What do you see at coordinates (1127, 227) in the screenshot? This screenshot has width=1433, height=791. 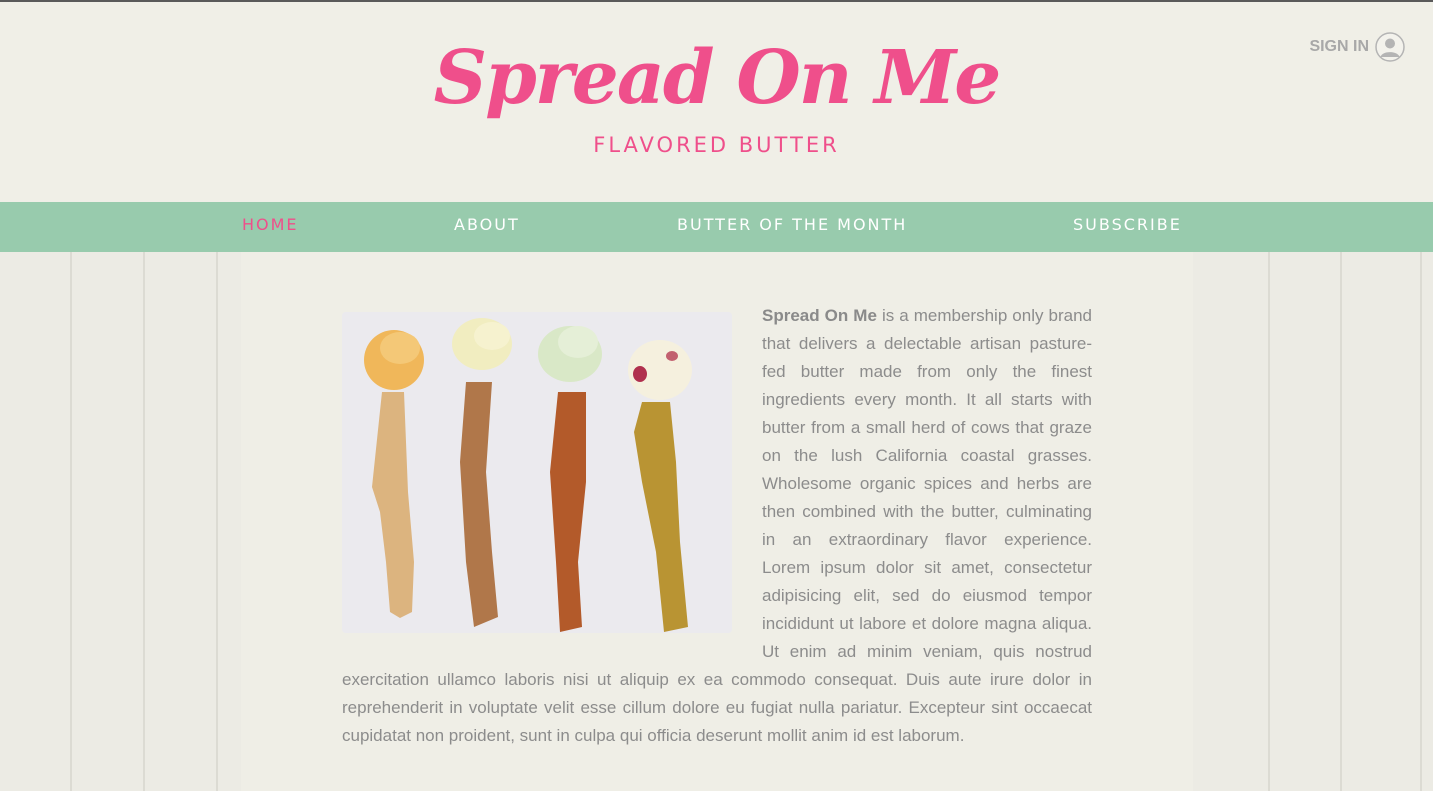 I see `nav-subscribe: SUBSCRIBE` at bounding box center [1127, 227].